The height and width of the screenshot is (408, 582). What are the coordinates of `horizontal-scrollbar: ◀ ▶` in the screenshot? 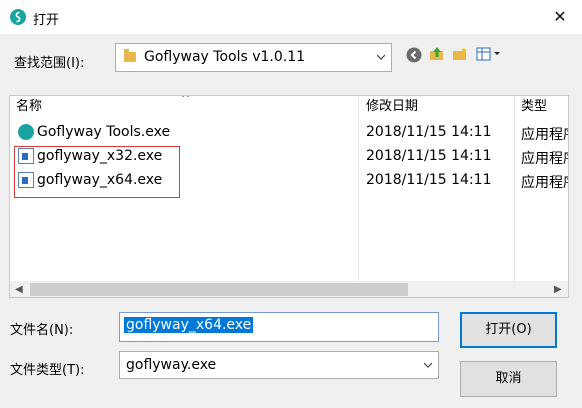 It's located at (289, 289).